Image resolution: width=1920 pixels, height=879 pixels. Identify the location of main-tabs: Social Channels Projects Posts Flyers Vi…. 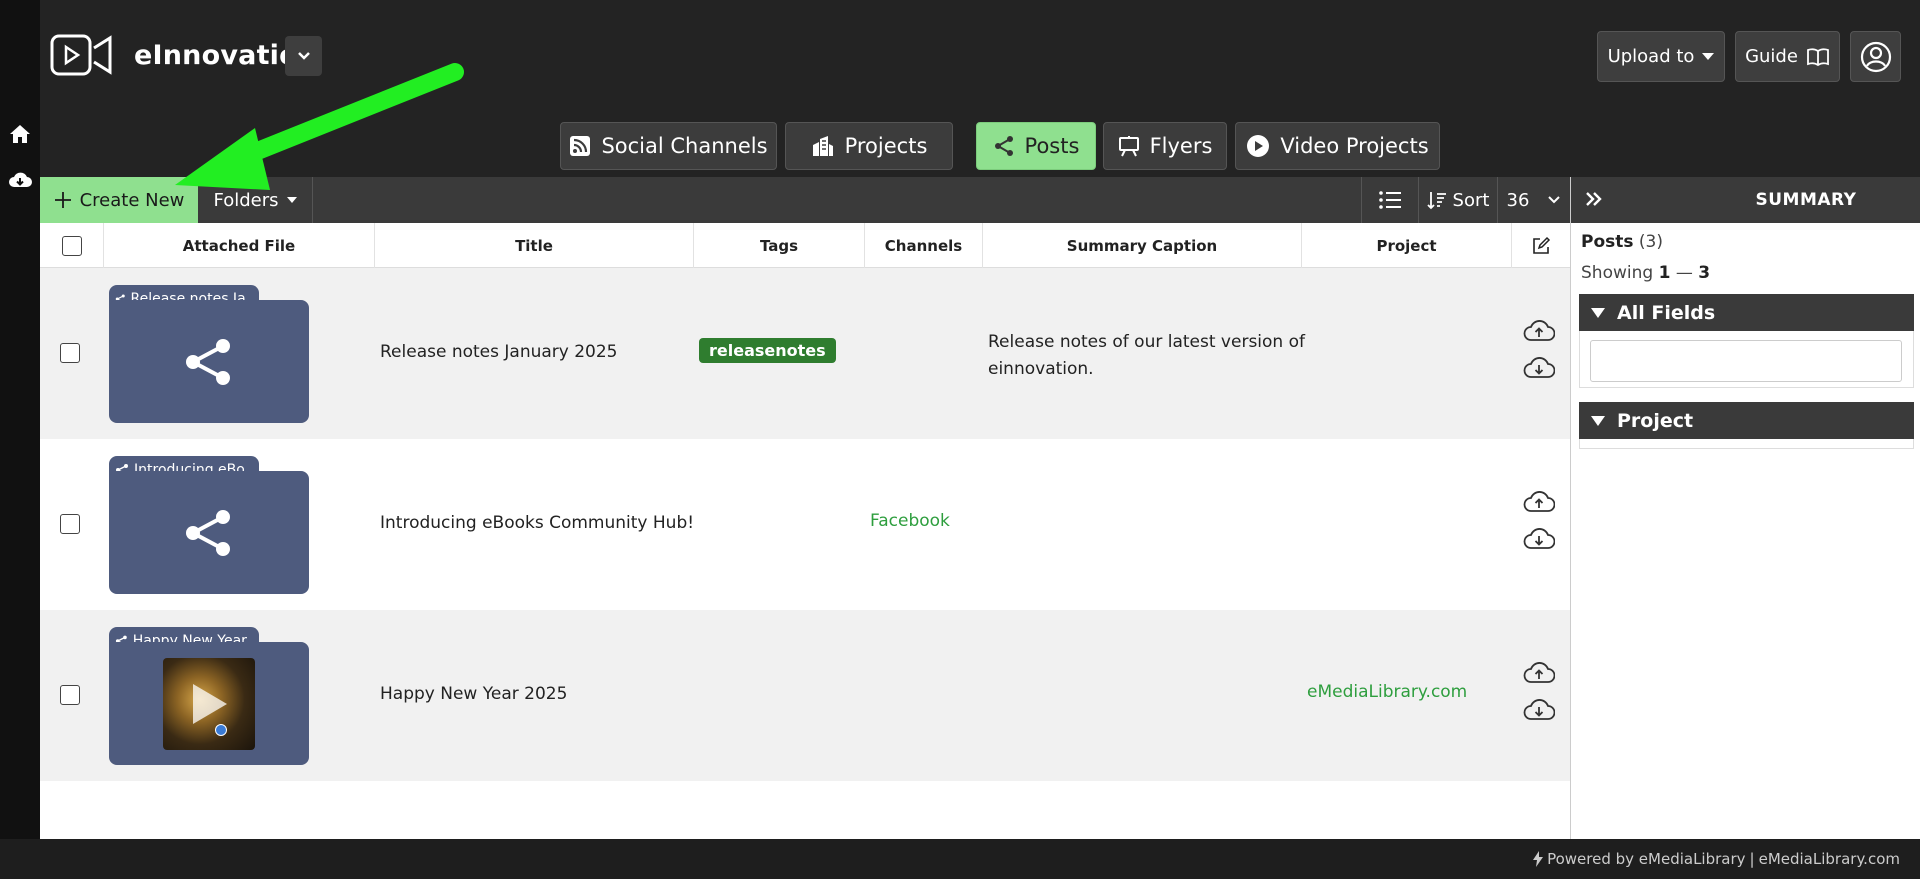
(980, 147).